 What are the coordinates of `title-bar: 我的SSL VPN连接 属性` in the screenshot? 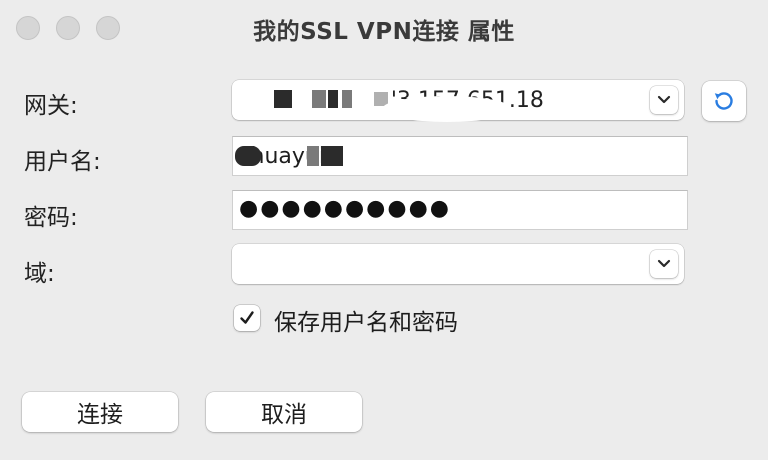 It's located at (384, 28).